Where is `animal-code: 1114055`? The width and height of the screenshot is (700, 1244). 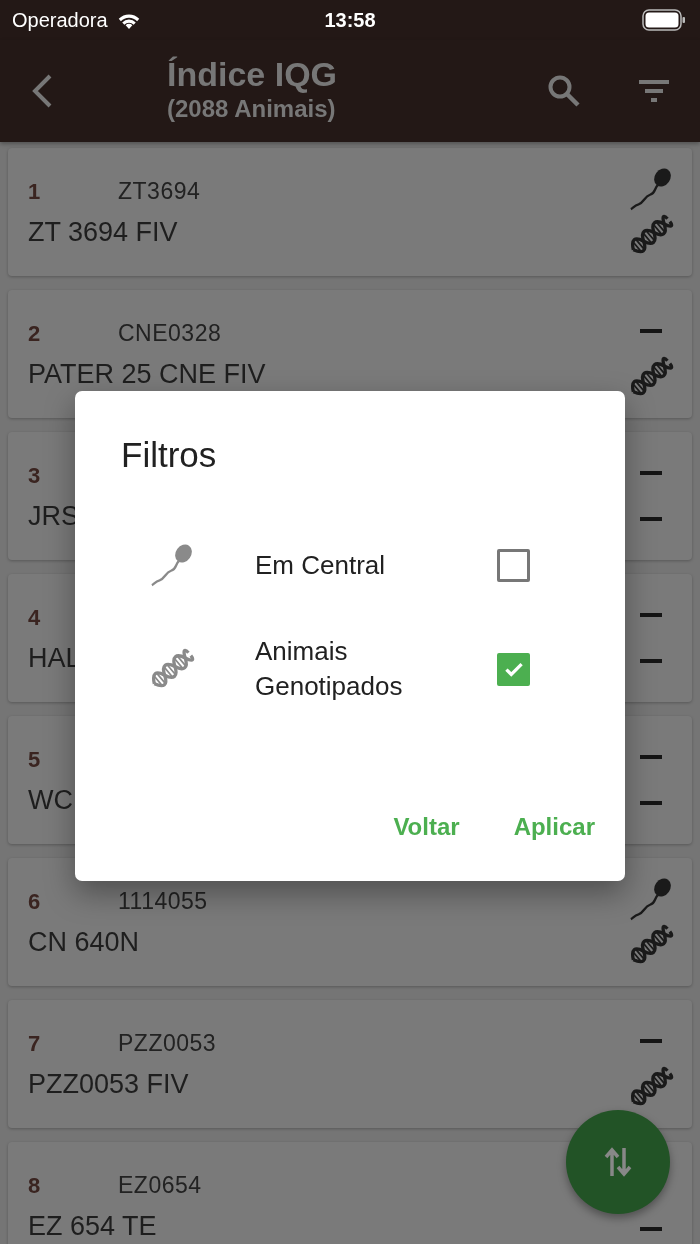
animal-code: 1114055 is located at coordinates (163, 901).